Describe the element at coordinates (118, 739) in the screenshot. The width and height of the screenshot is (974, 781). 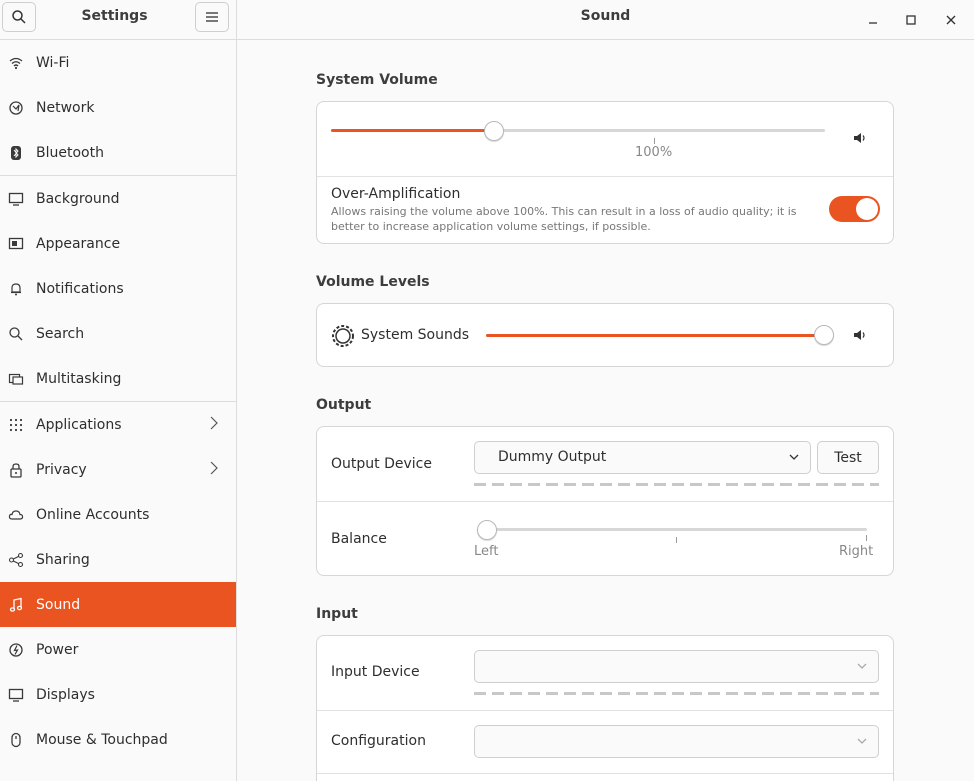
I see `sidebar-item-mouse-touchpad: Mouse & Touchpad` at that location.